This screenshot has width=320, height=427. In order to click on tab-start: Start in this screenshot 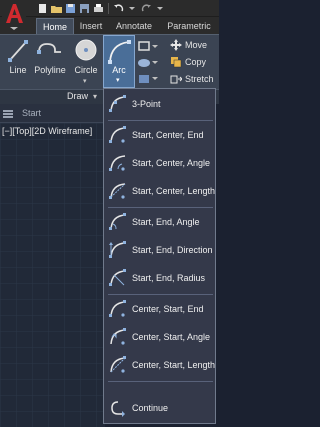, I will do `click(31, 113)`.